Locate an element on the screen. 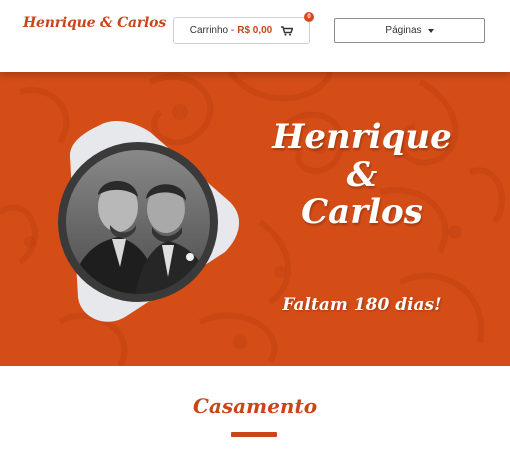  pages-dropdown-button: Páginas is located at coordinates (409, 30).